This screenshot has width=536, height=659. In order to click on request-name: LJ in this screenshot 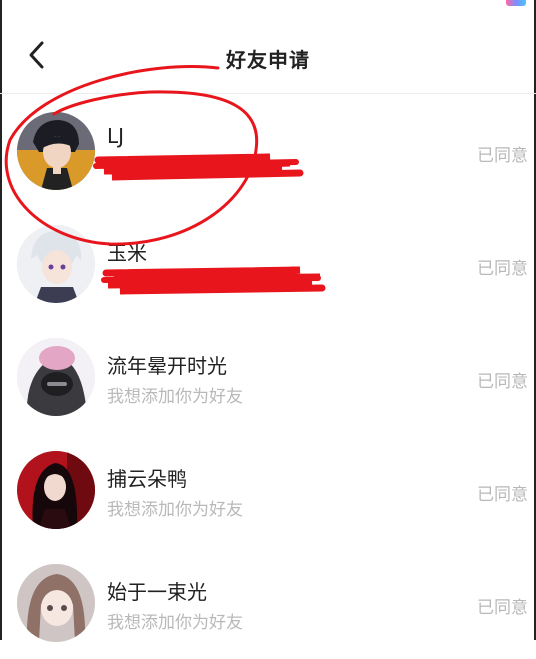, I will do `click(116, 136)`.